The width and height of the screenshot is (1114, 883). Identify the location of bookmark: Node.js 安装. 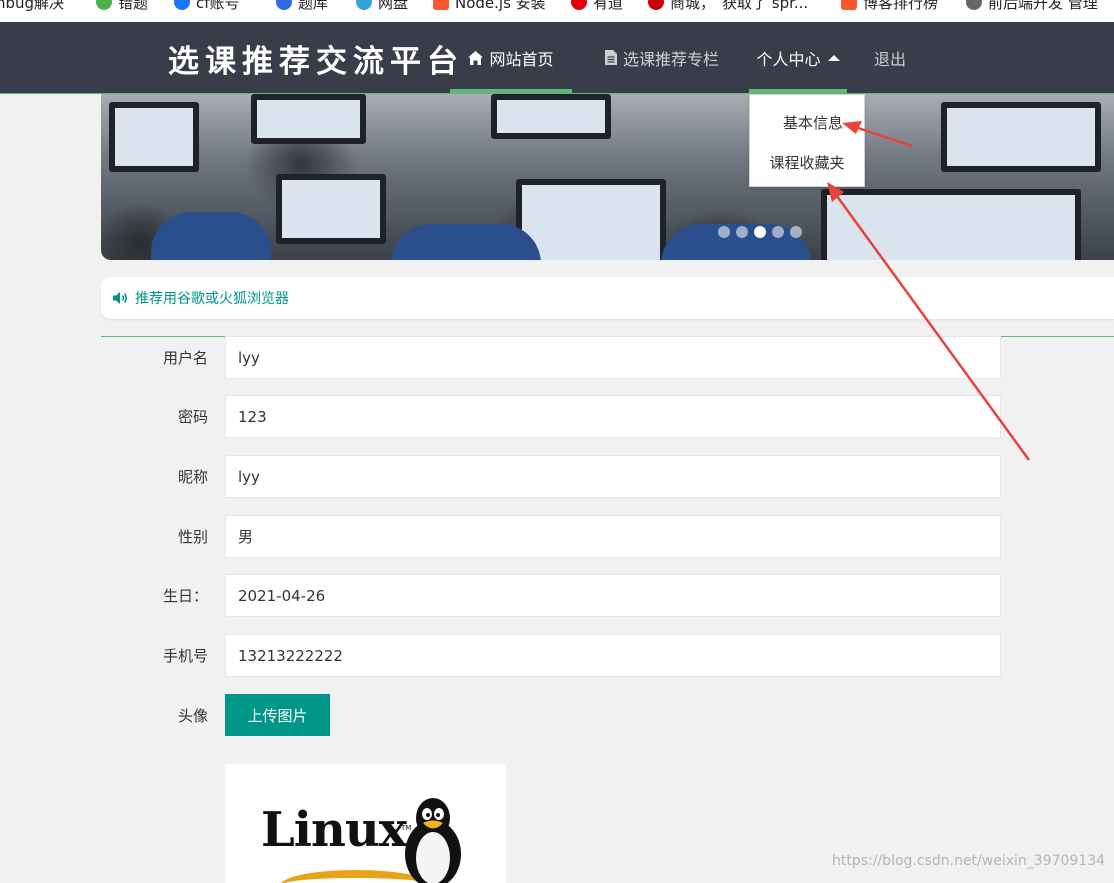
(489, 6).